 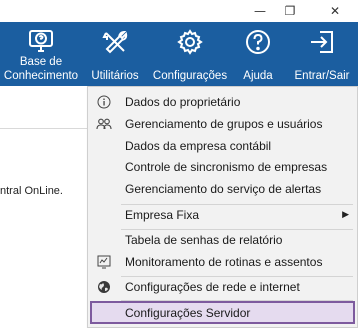 I want to click on menu-item-routine-monitoring: Monitoramento de rotinas e assentos, so click(x=222, y=261).